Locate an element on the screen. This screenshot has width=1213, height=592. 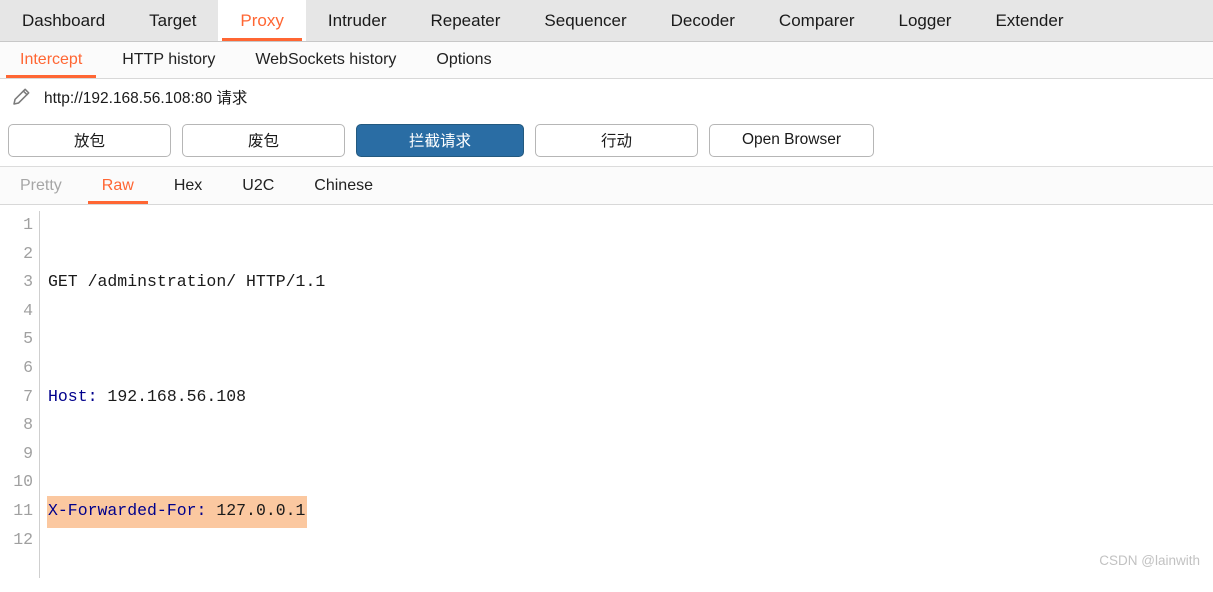
viewer-tab-raw-label: Raw is located at coordinates (117, 185).